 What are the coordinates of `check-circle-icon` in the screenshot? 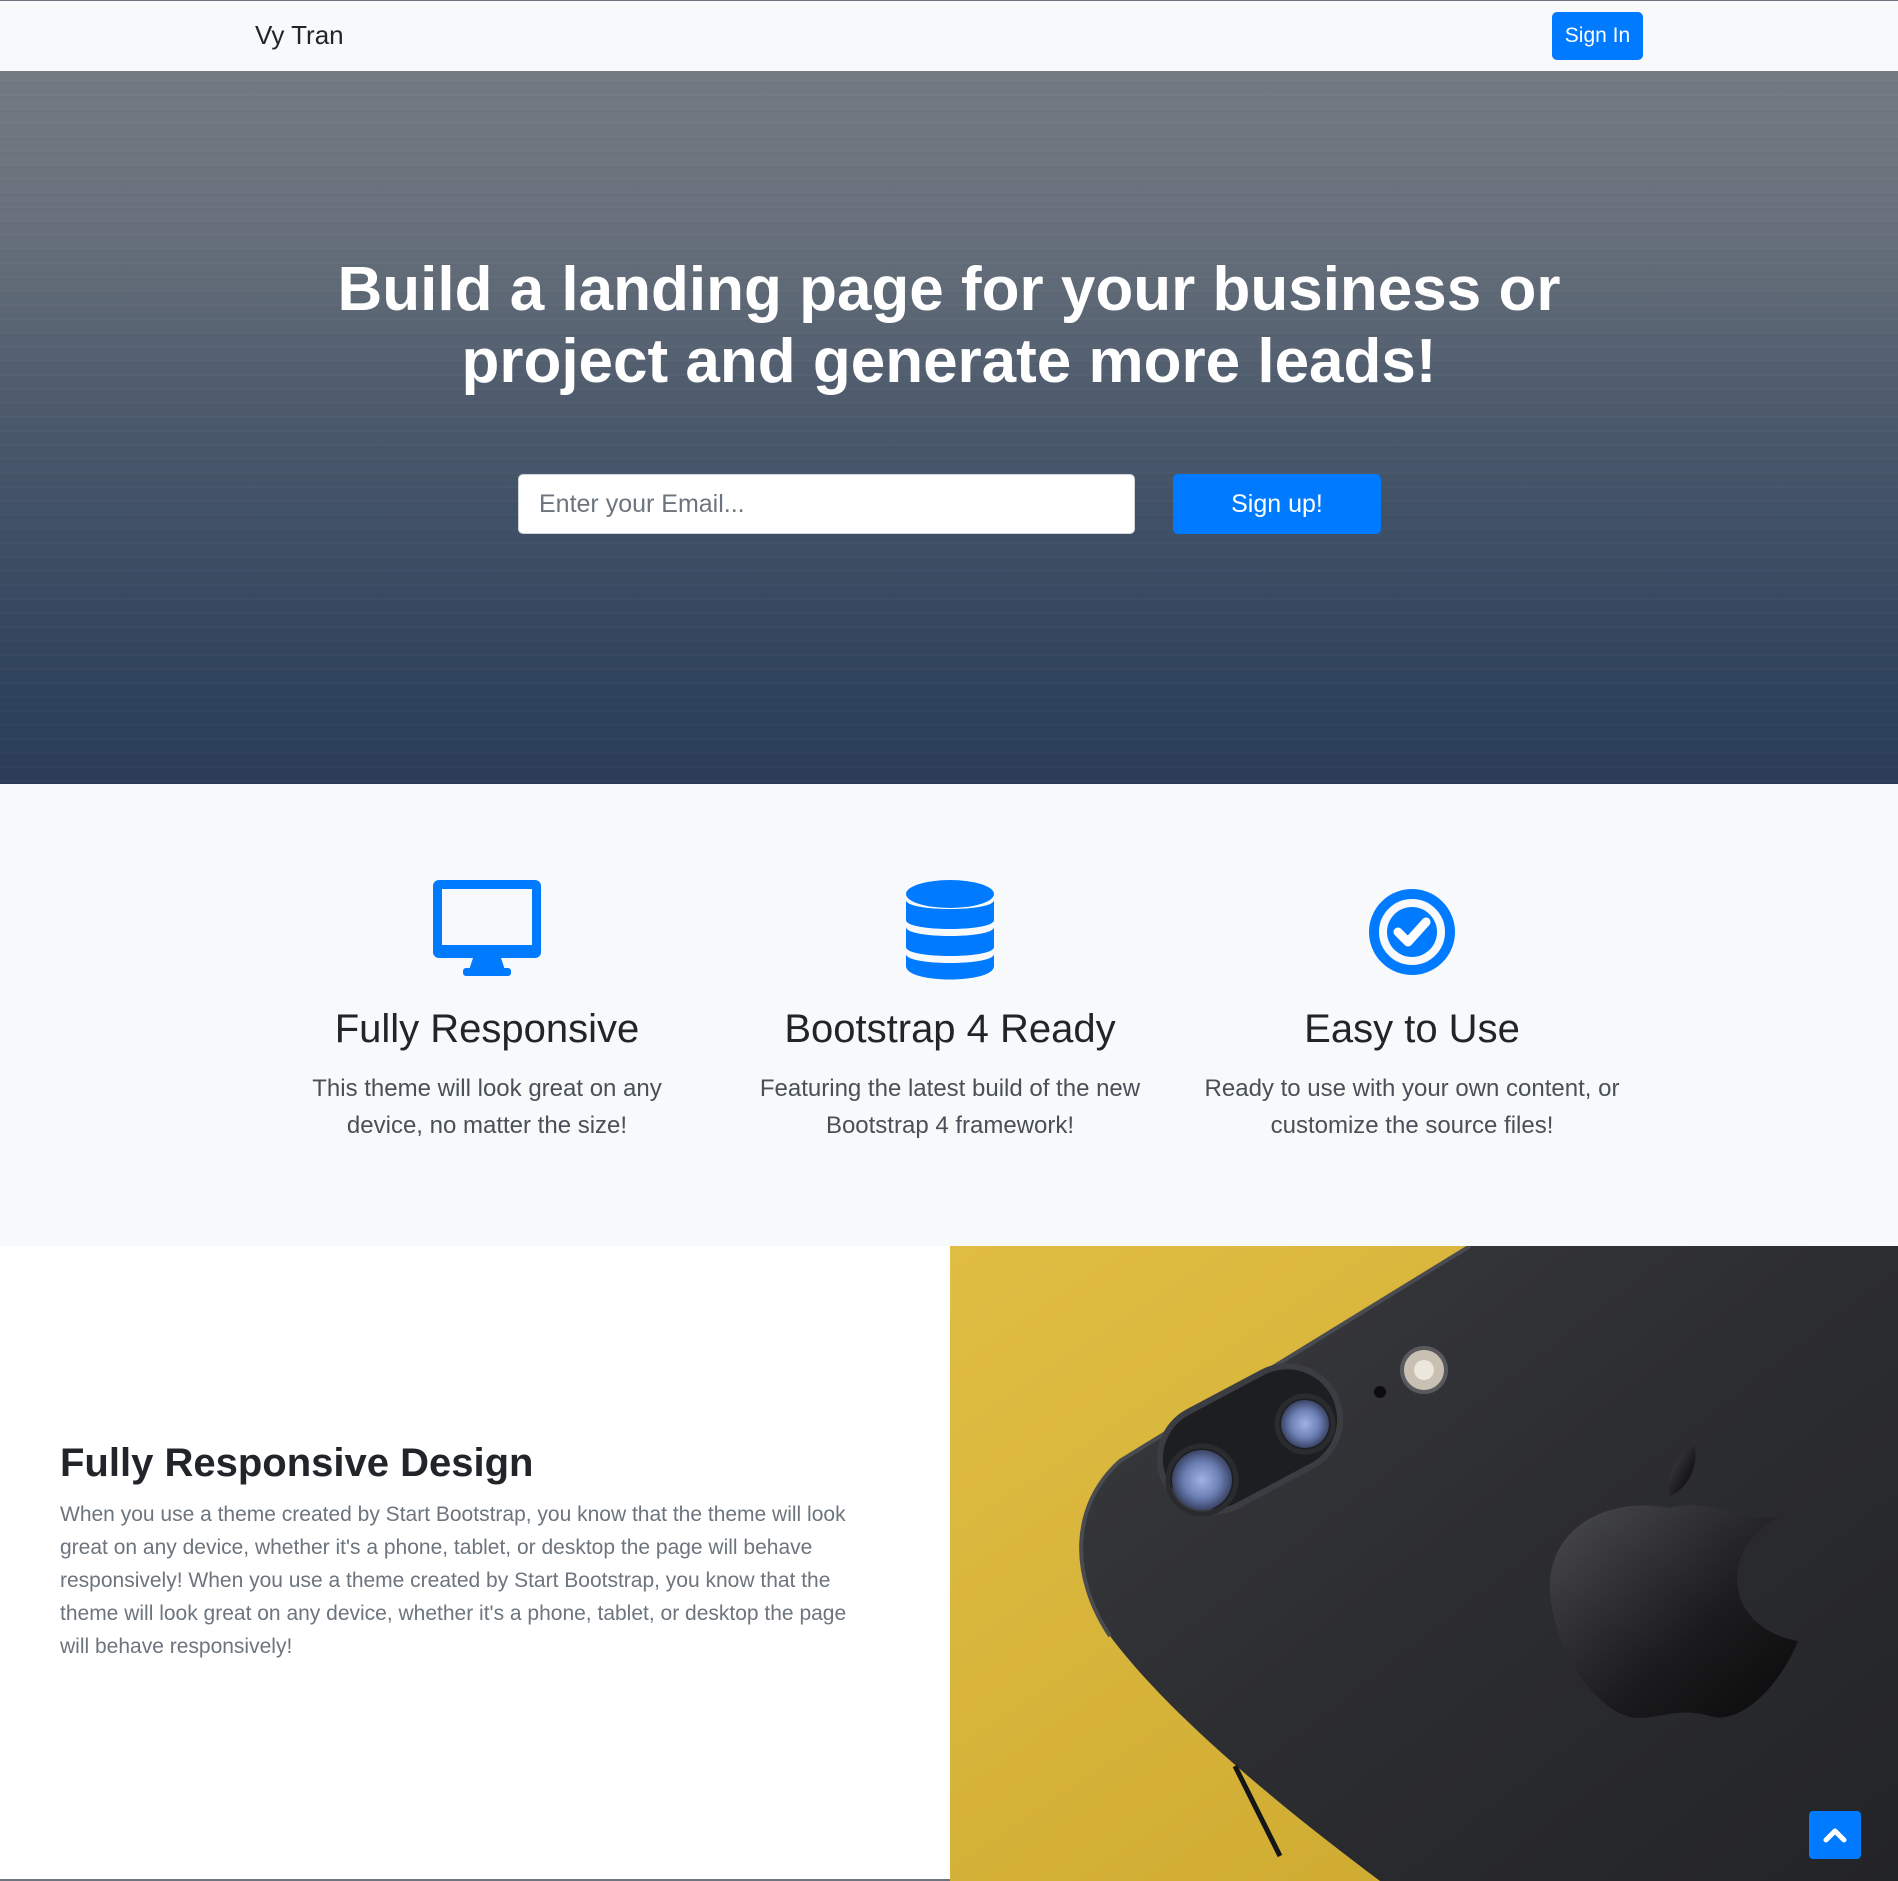 It's located at (1412, 932).